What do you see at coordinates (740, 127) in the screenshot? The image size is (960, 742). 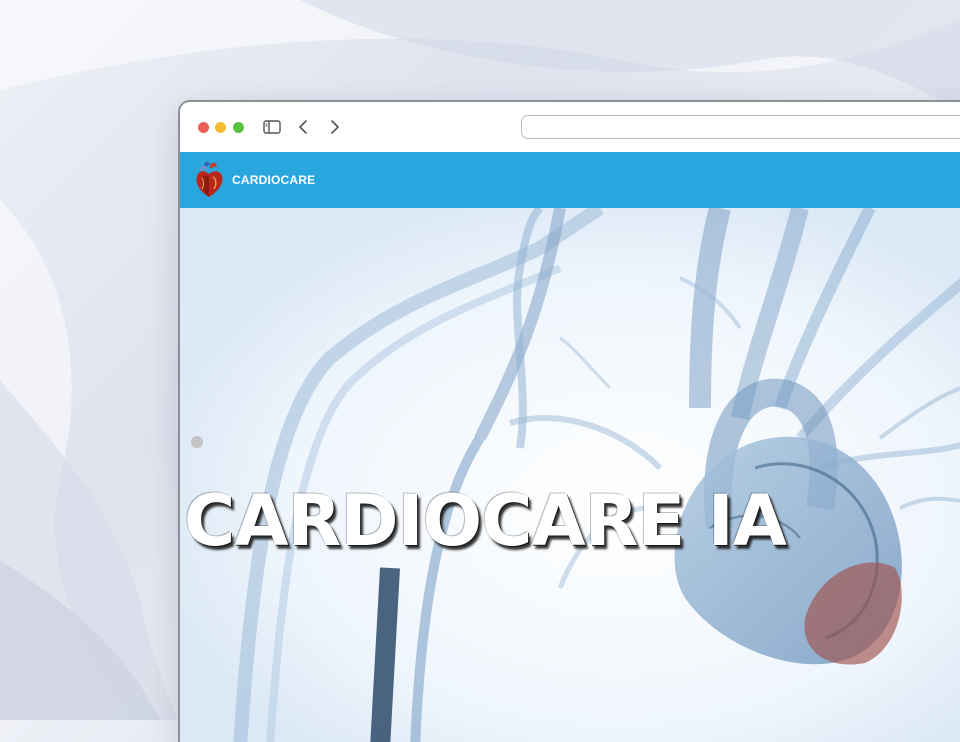 I see `address-bar` at bounding box center [740, 127].